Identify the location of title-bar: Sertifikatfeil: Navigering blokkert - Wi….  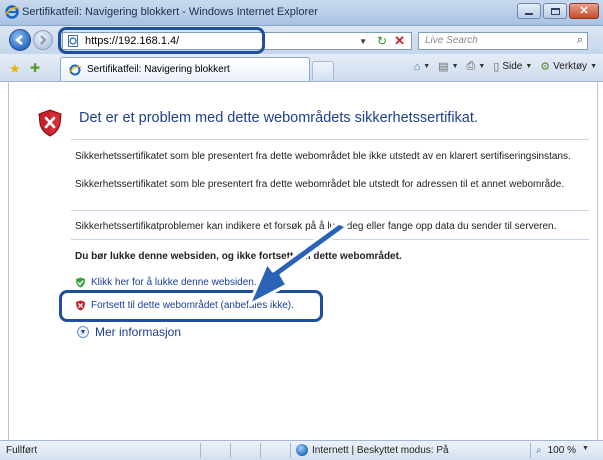
(301, 13).